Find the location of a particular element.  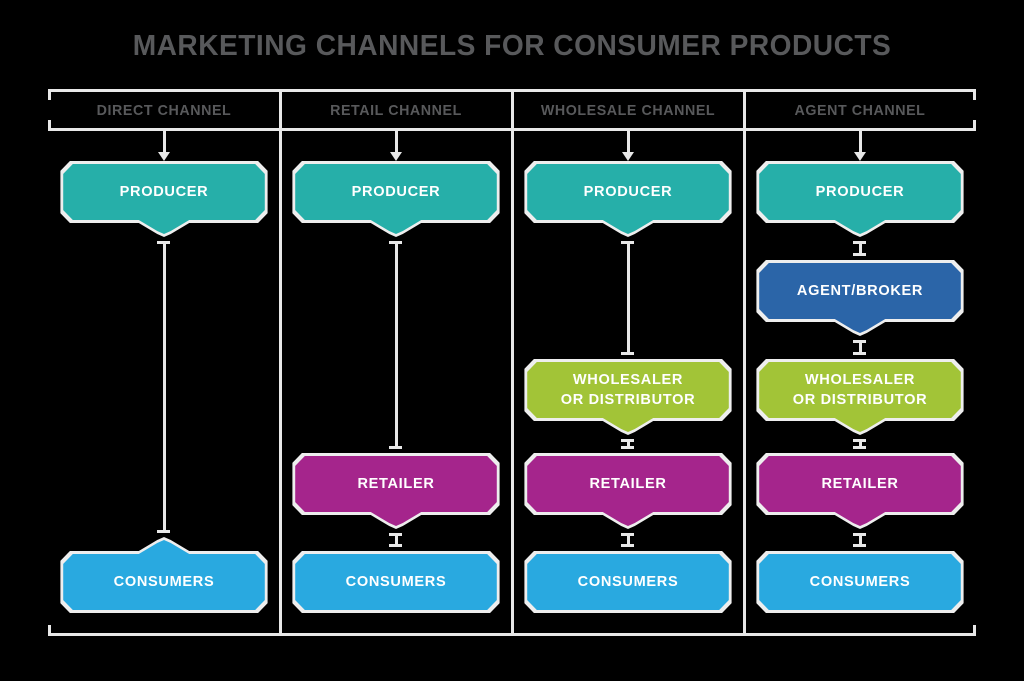

node-direct-producer: PRODUCER is located at coordinates (164, 199).